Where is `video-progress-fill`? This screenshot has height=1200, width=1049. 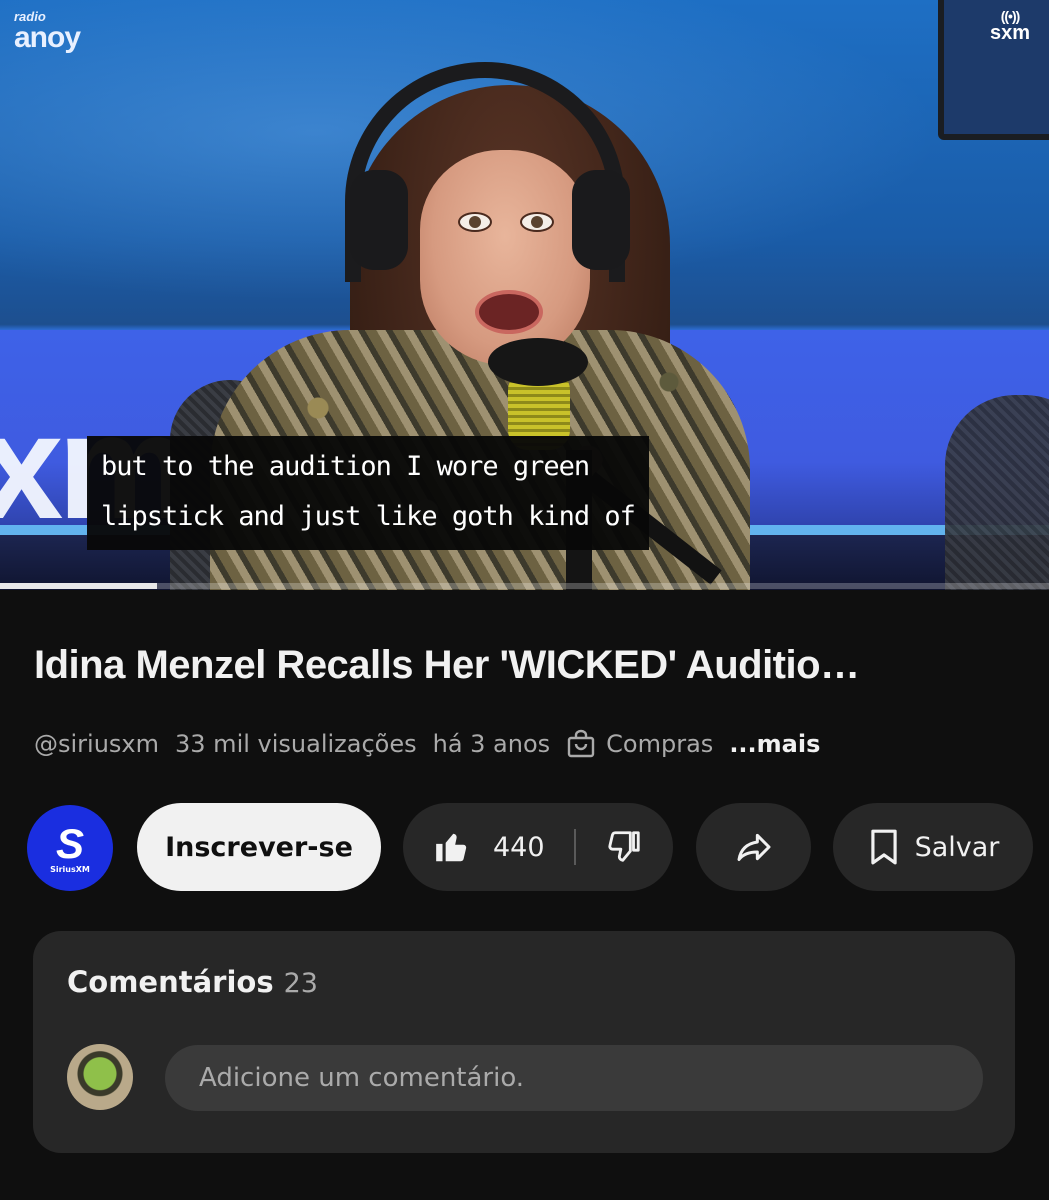
video-progress-fill is located at coordinates (79, 586).